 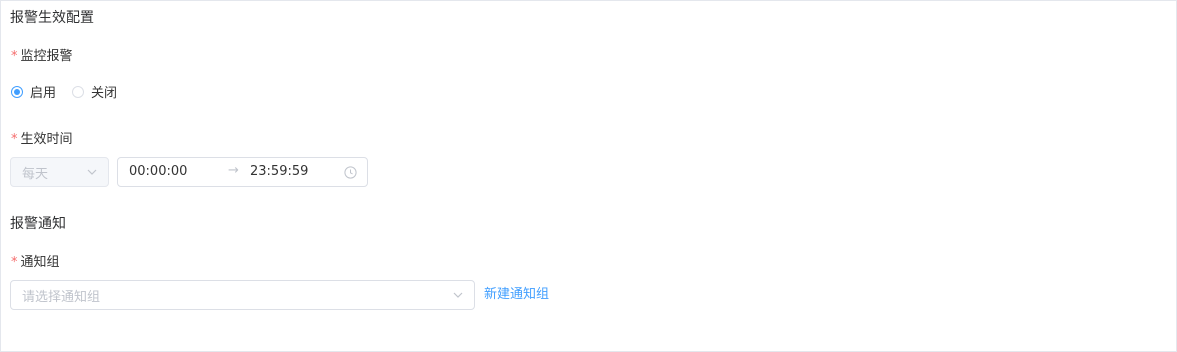 I want to click on notification-group-placeholder: 请选择通知组, so click(x=61, y=297).